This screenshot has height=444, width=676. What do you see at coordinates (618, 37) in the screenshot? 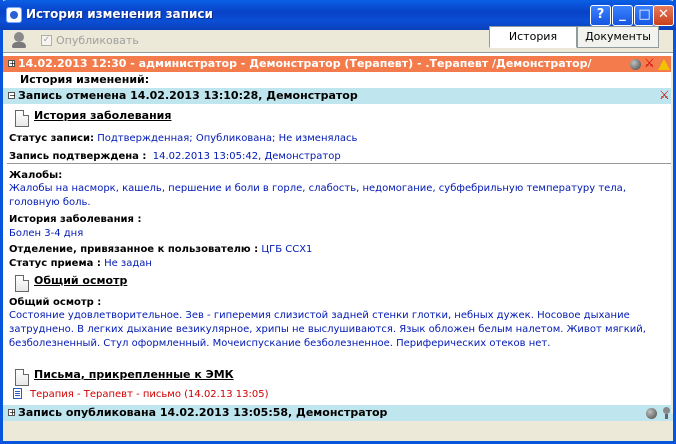
I see `tab-documents: Документы` at bounding box center [618, 37].